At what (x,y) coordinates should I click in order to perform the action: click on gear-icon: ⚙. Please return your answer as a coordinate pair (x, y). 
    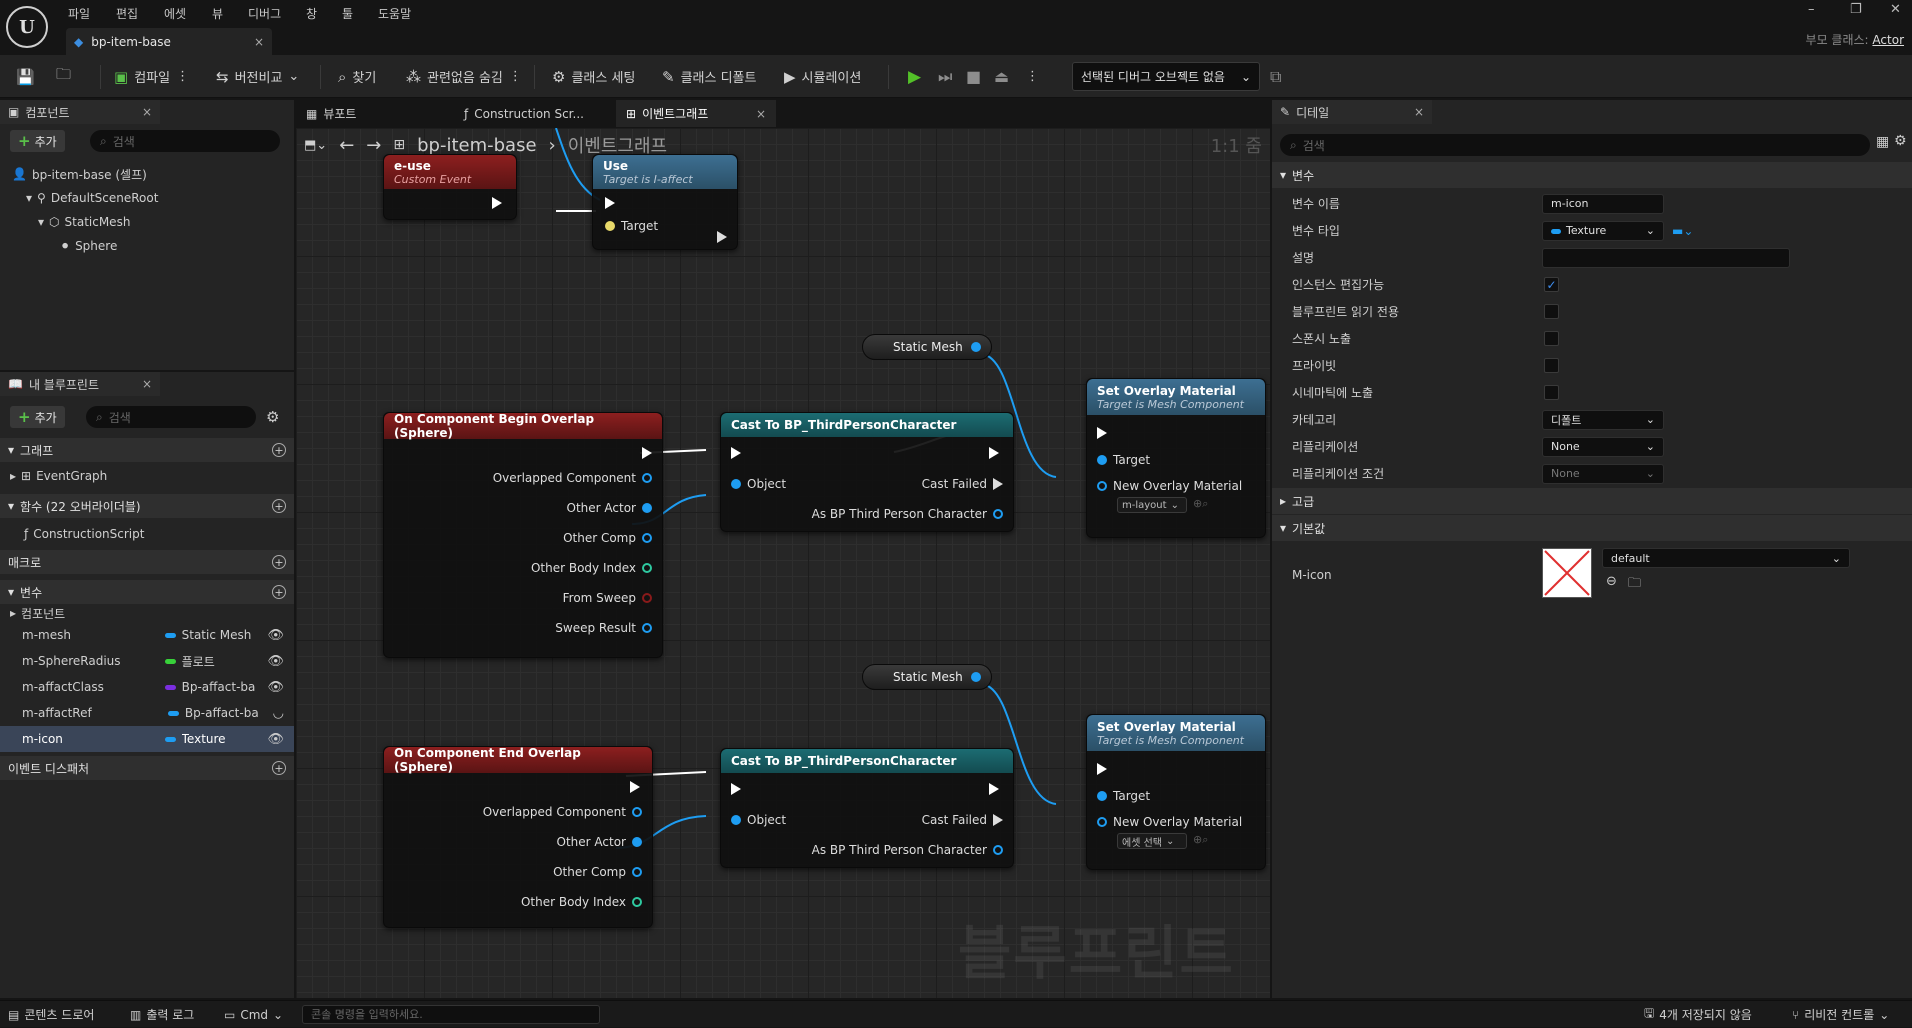
    Looking at the image, I should click on (1900, 141).